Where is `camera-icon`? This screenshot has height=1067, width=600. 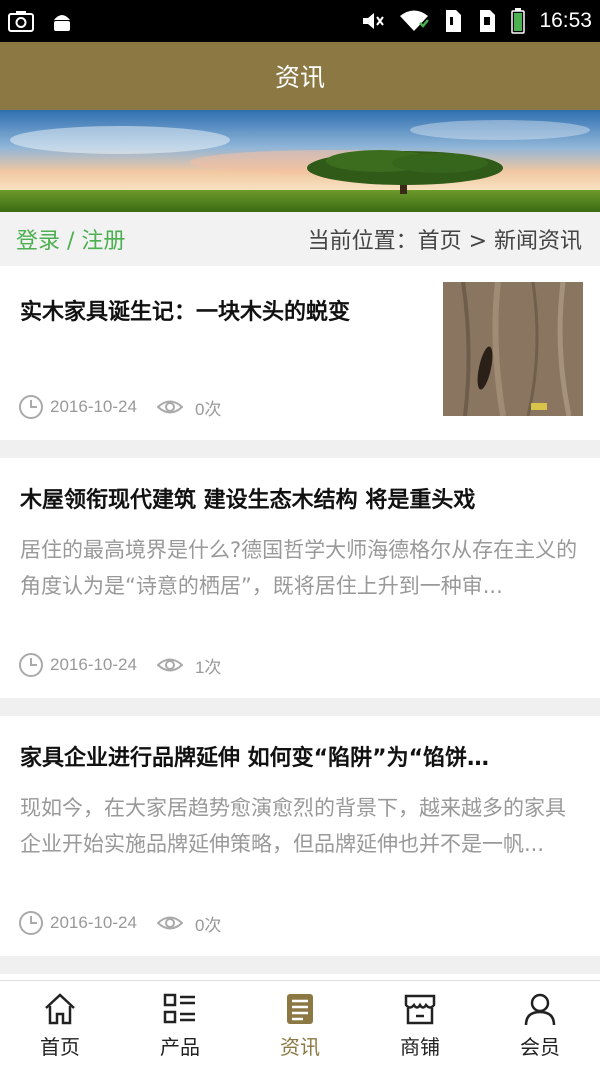
camera-icon is located at coordinates (21, 21).